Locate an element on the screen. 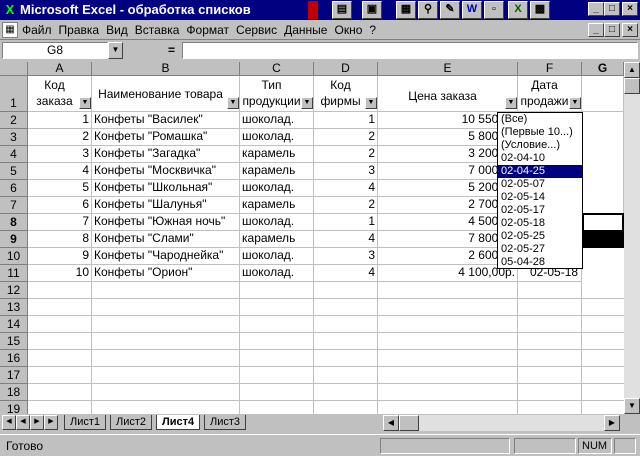  cell-product-name: Конфеты "Школьная" is located at coordinates (166, 188).